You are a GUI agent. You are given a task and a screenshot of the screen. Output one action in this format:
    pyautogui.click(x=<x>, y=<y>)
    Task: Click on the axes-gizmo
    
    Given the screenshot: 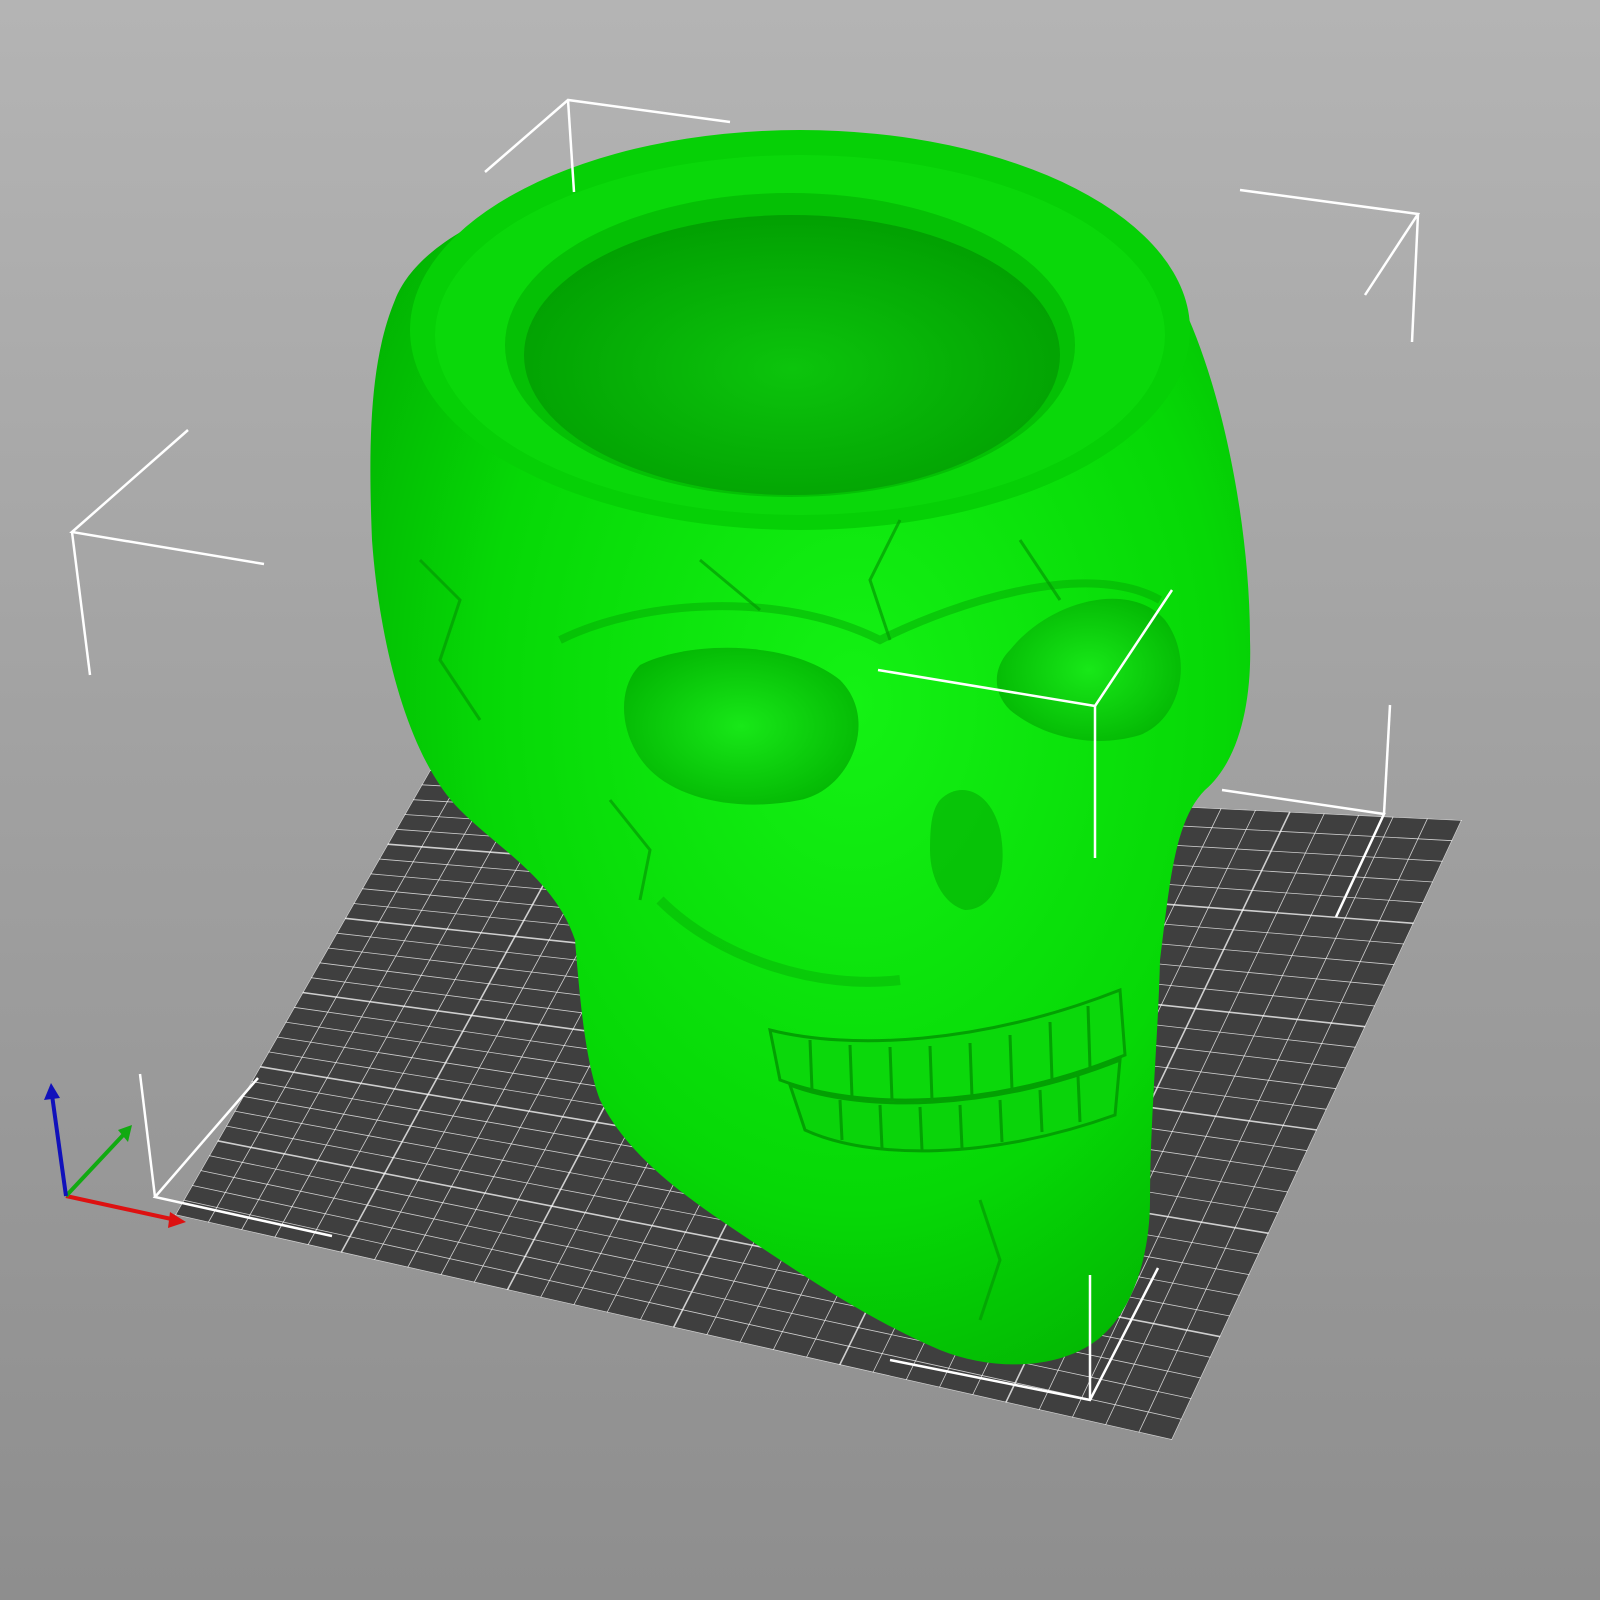 What is the action you would take?
    pyautogui.click(x=115, y=1155)
    